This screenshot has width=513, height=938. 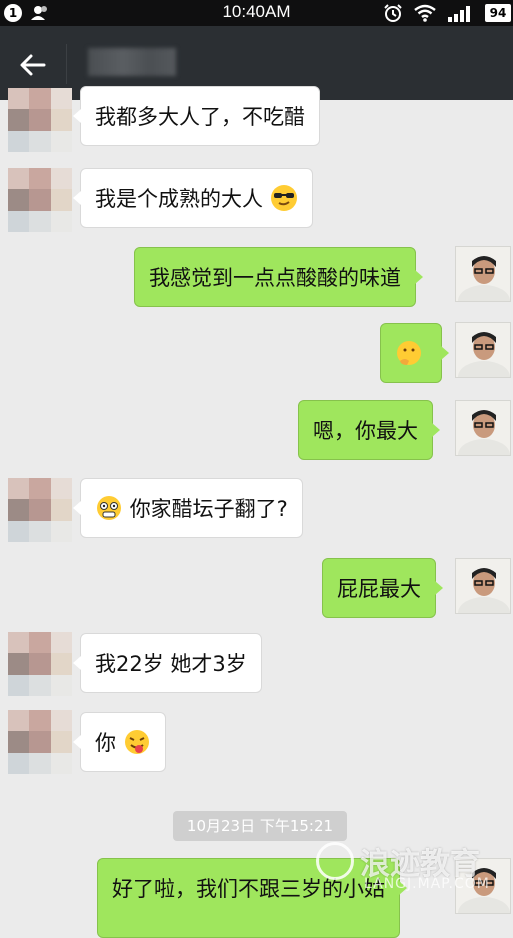 What do you see at coordinates (119, 742) in the screenshot?
I see `message-bubble-incoming: 你` at bounding box center [119, 742].